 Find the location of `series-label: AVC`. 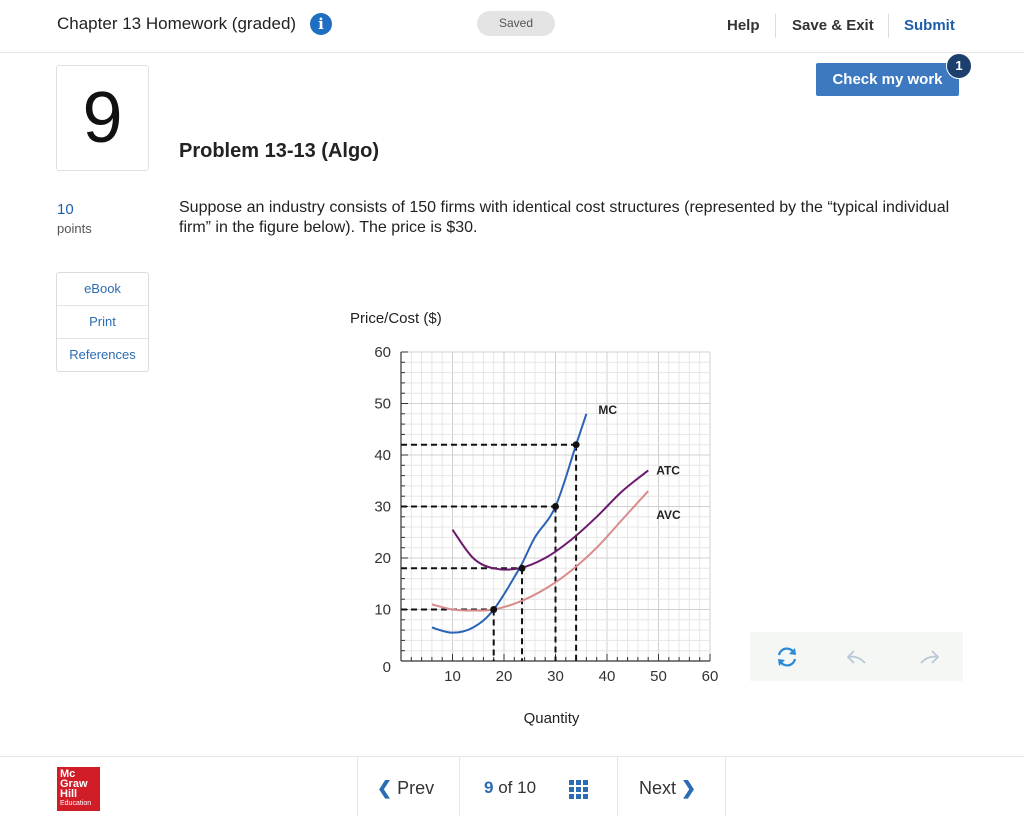

series-label: AVC is located at coordinates (668, 515).